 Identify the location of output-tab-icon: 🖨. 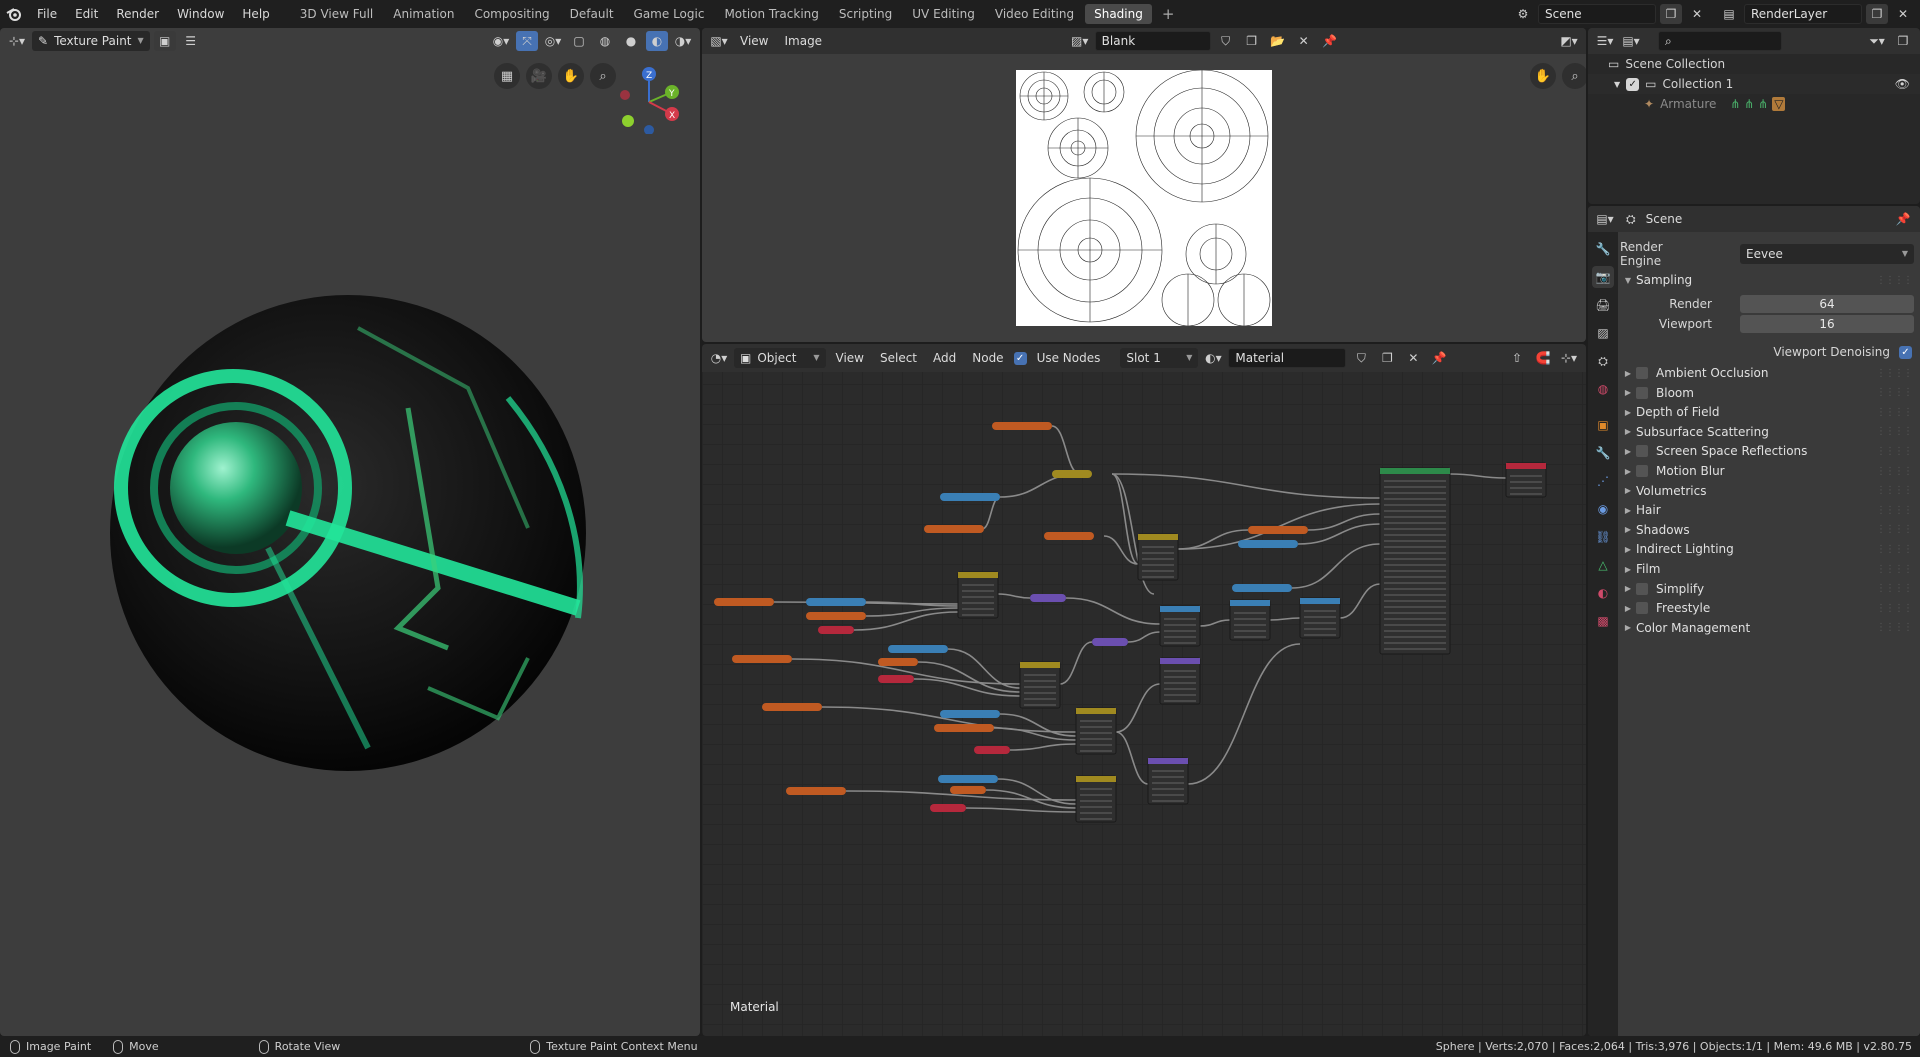
(1603, 305).